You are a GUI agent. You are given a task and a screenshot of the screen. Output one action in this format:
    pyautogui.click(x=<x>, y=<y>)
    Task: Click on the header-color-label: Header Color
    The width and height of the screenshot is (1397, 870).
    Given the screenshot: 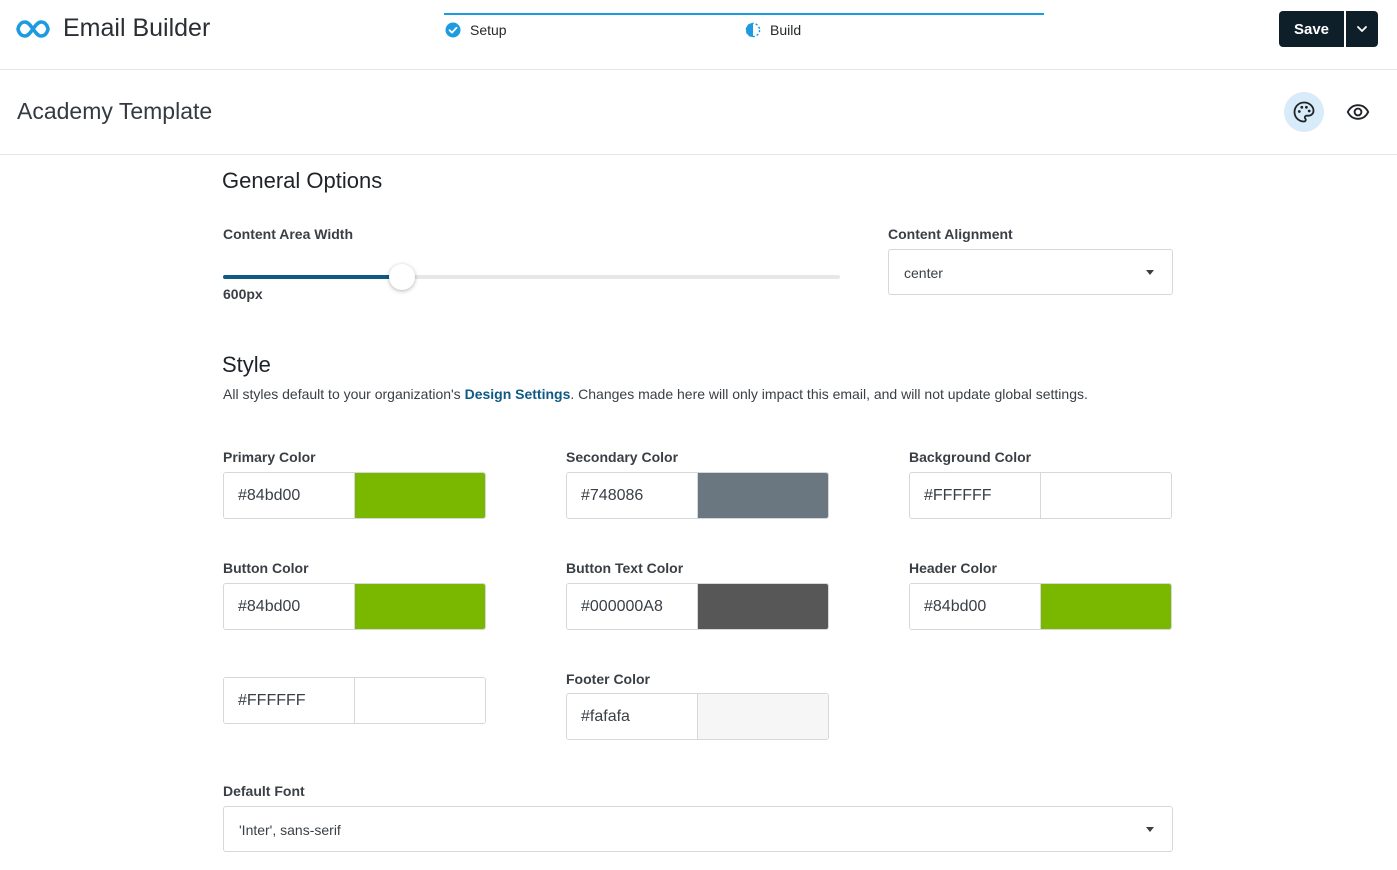 What is the action you would take?
    pyautogui.click(x=953, y=568)
    